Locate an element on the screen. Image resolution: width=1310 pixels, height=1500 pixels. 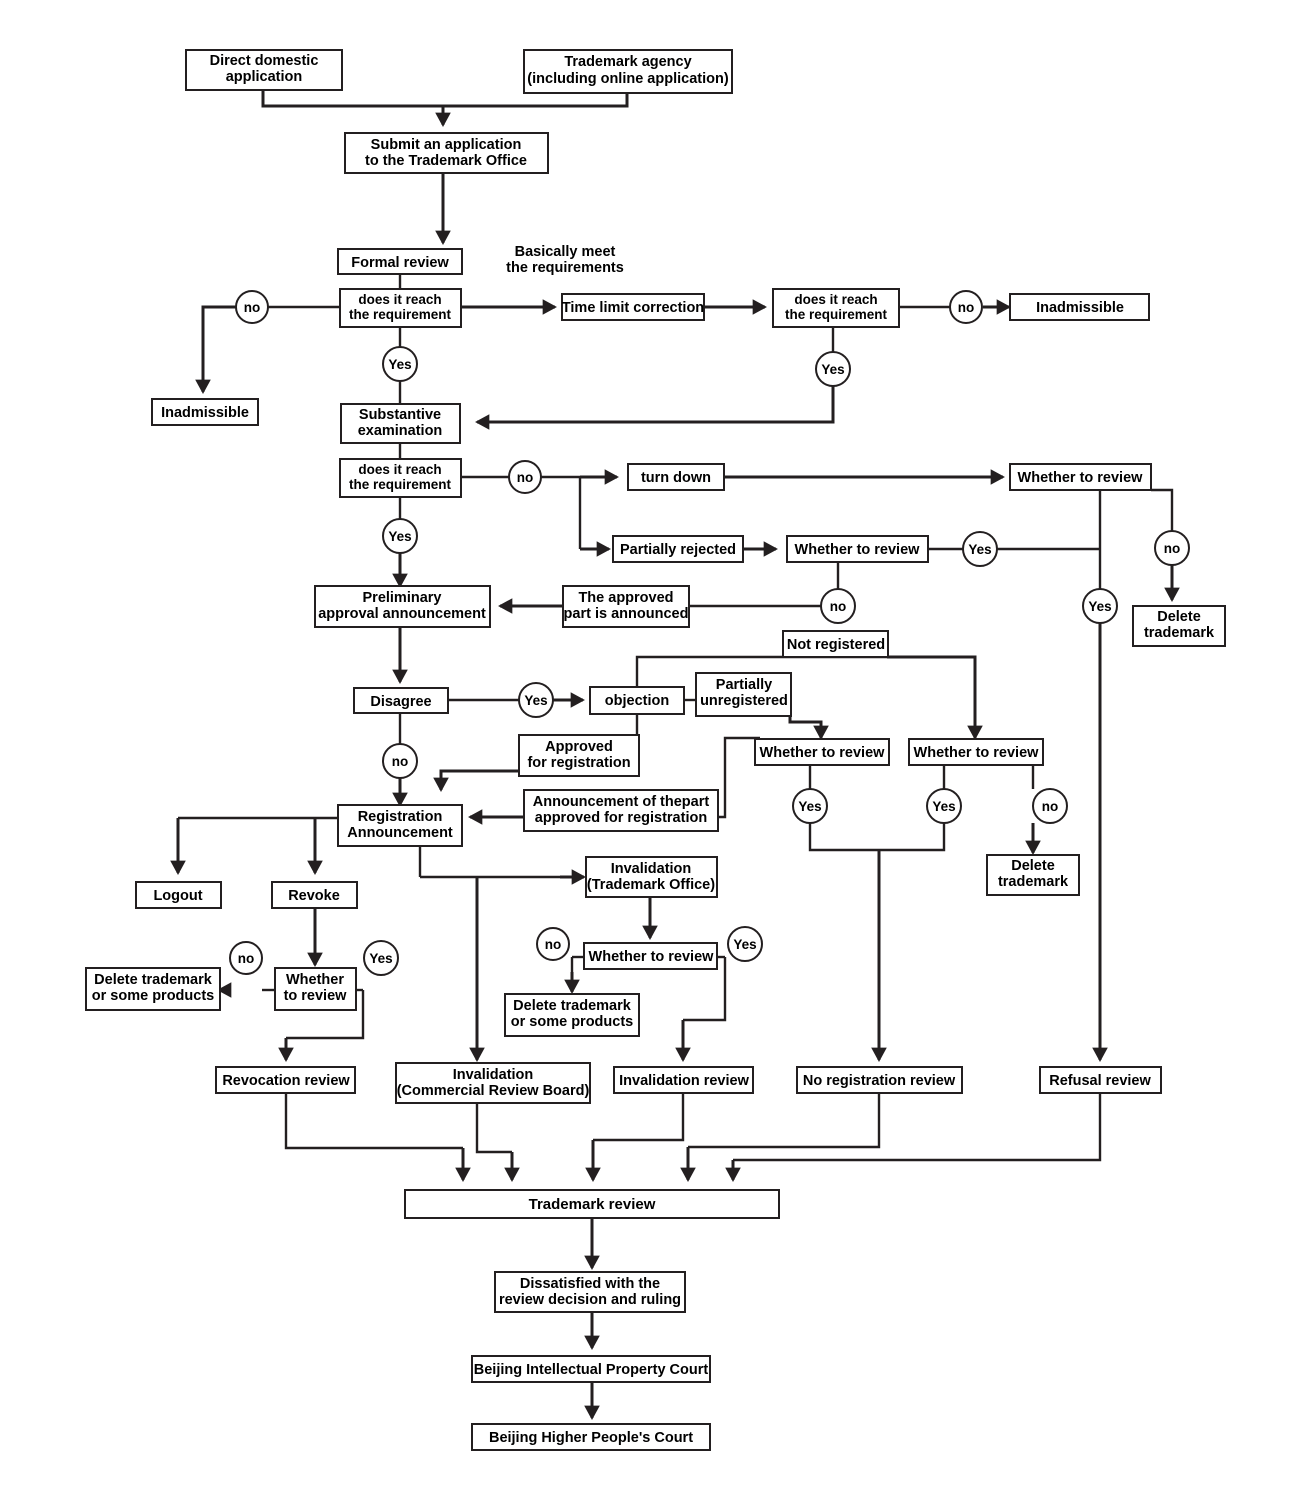
node-beijing-higher-court: Beijing Higher People's Court is located at coordinates (591, 1437).